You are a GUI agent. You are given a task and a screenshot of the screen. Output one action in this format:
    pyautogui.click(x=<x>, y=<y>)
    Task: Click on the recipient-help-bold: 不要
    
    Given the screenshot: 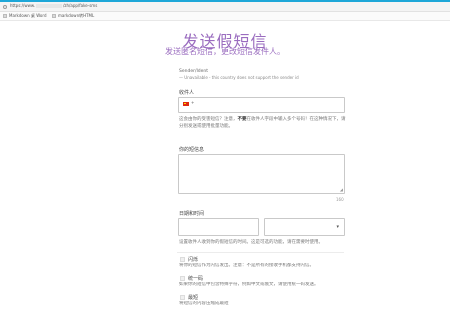 What is the action you would take?
    pyautogui.click(x=242, y=119)
    